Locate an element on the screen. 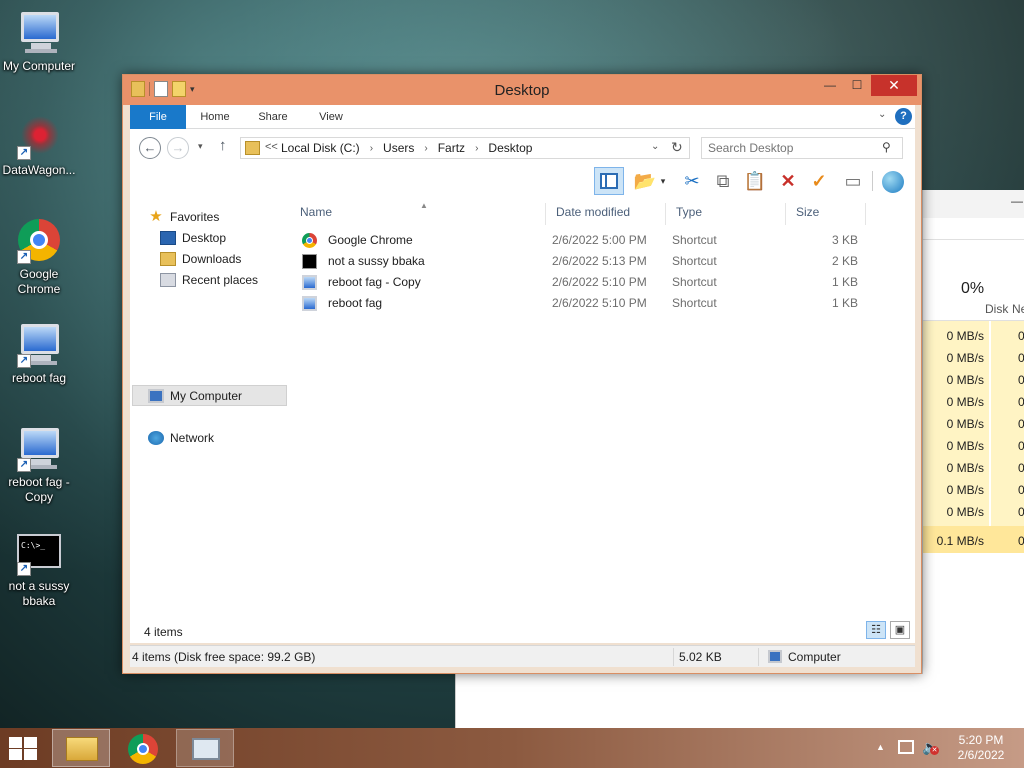 The height and width of the screenshot is (768, 1024). nav-item-label: Downloads is located at coordinates (212, 259).